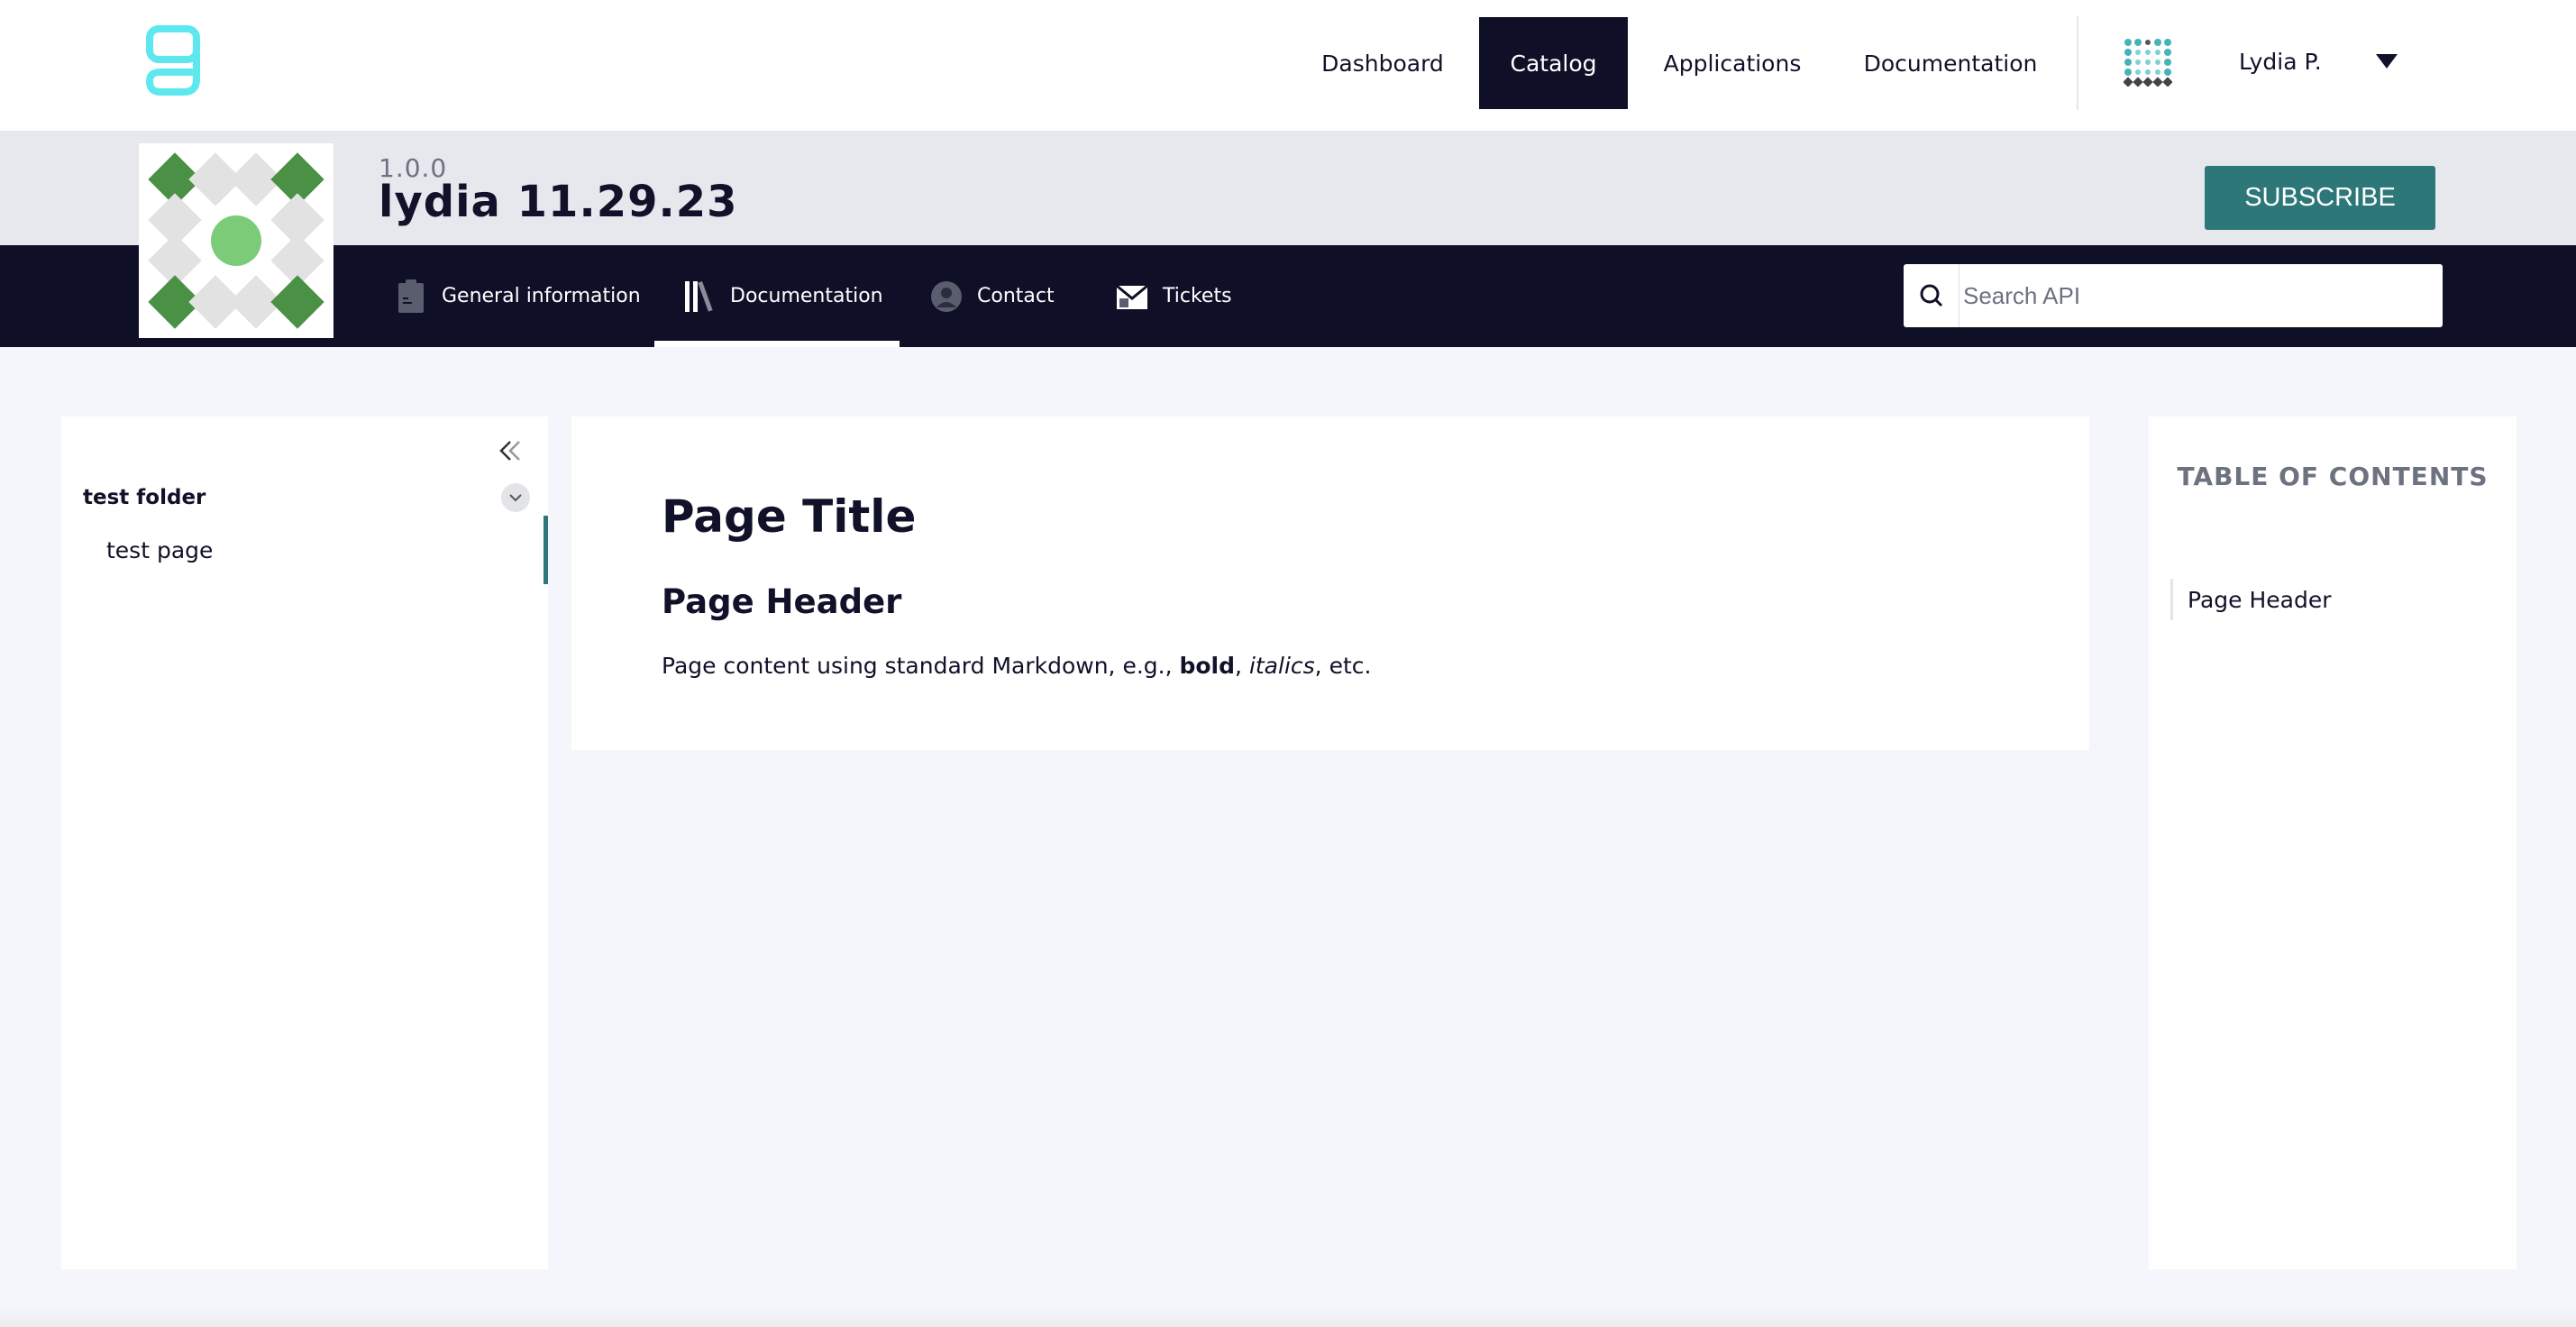  Describe the element at coordinates (515, 497) in the screenshot. I see `chevron-down-icon` at that location.